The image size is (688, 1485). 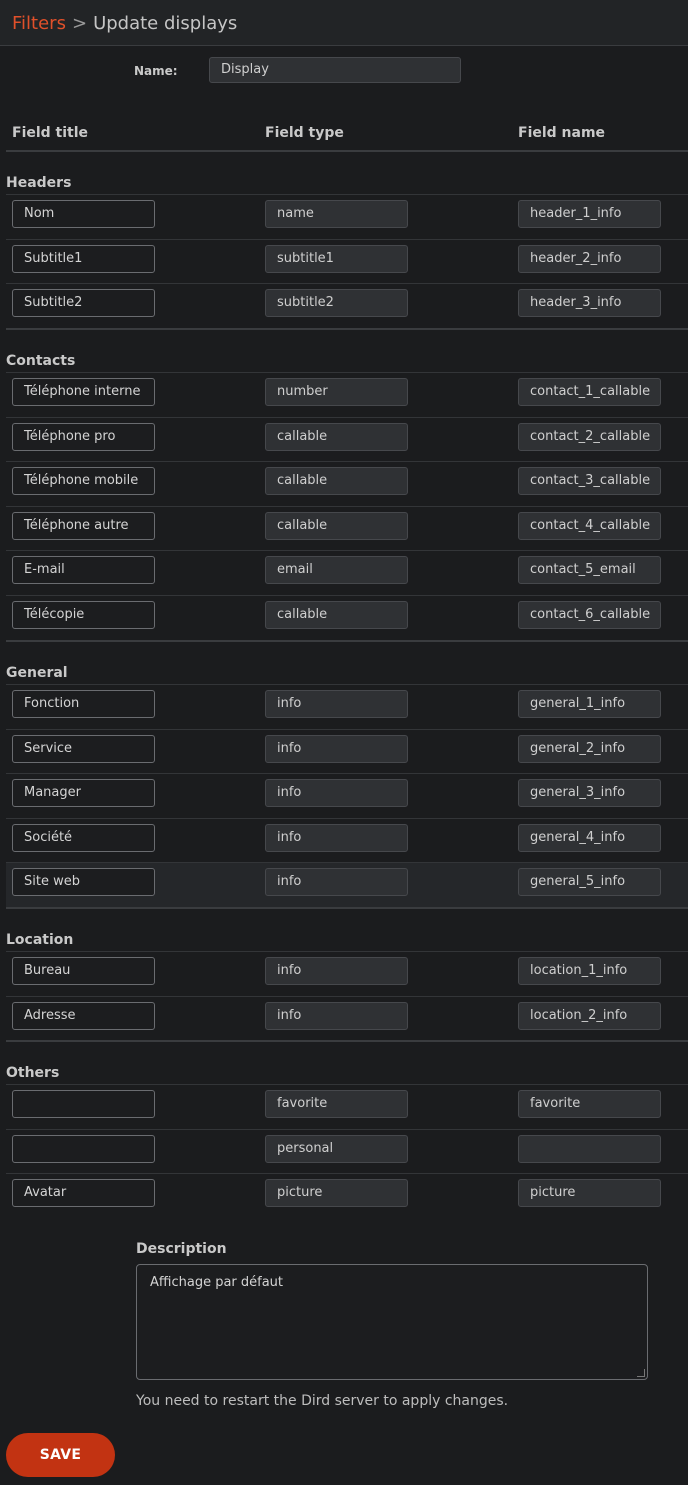 I want to click on field-name-input: contact_5_email, so click(x=589, y=570).